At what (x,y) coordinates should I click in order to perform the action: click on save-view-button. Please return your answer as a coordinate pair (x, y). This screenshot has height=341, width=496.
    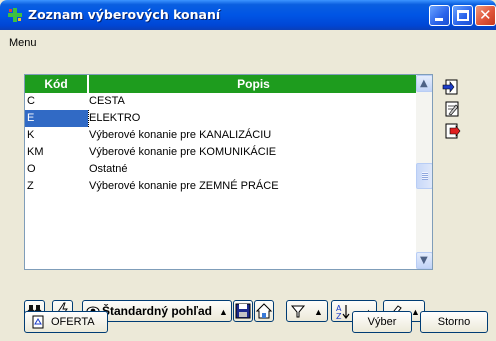
    Looking at the image, I should click on (243, 311).